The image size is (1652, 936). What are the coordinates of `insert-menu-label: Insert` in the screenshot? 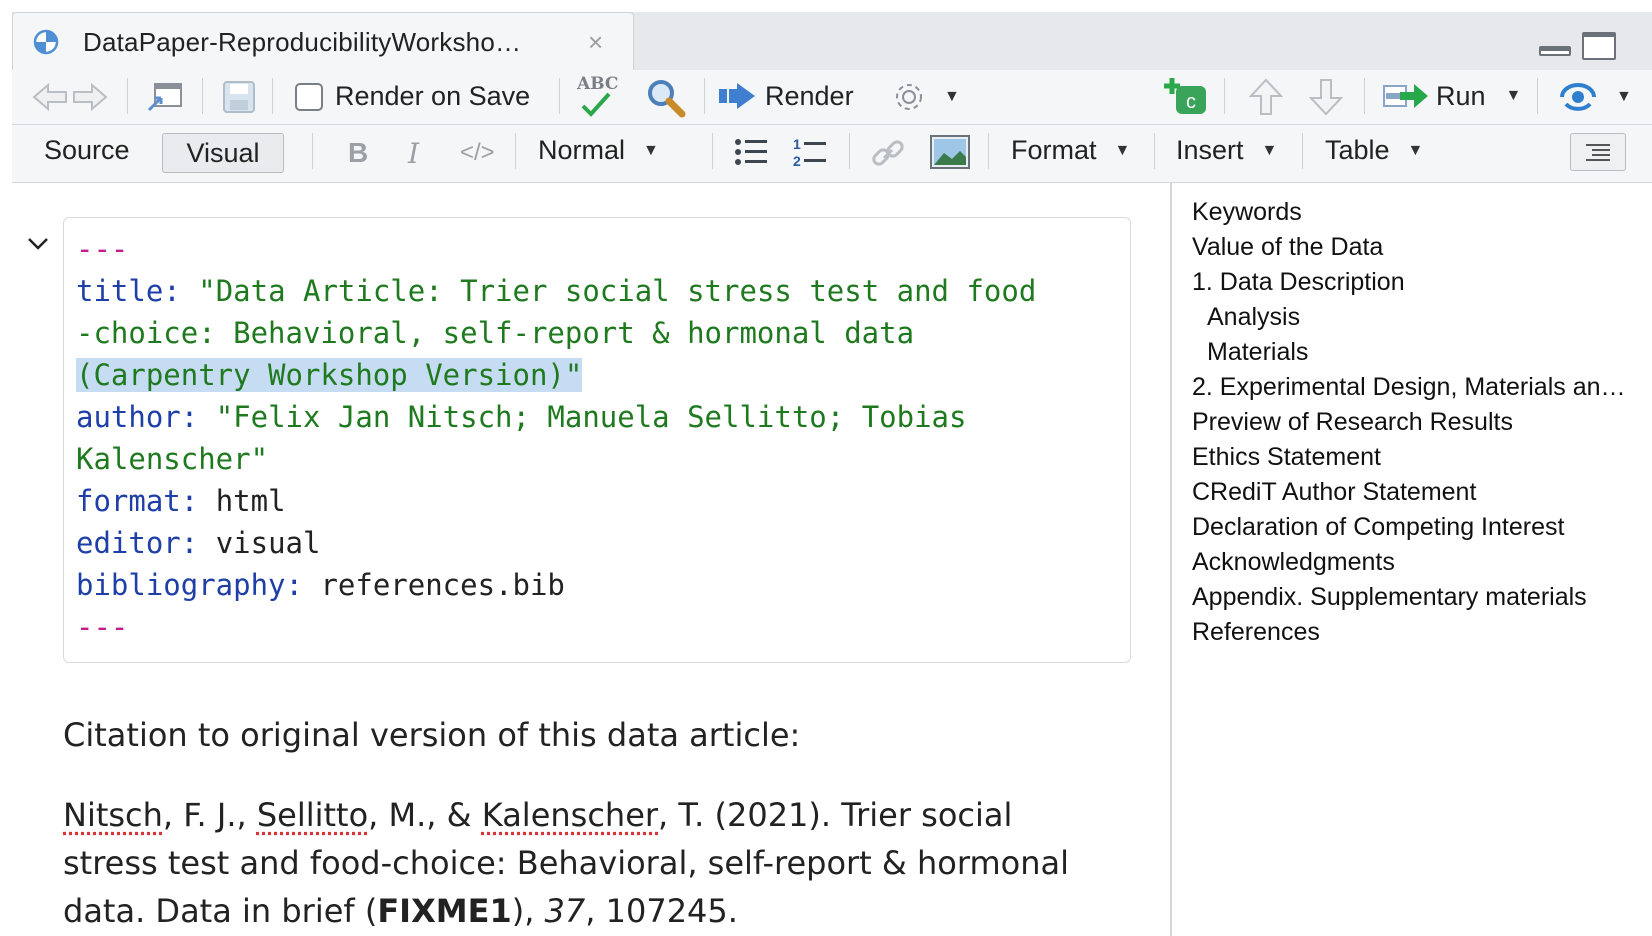 It's located at (1210, 150).